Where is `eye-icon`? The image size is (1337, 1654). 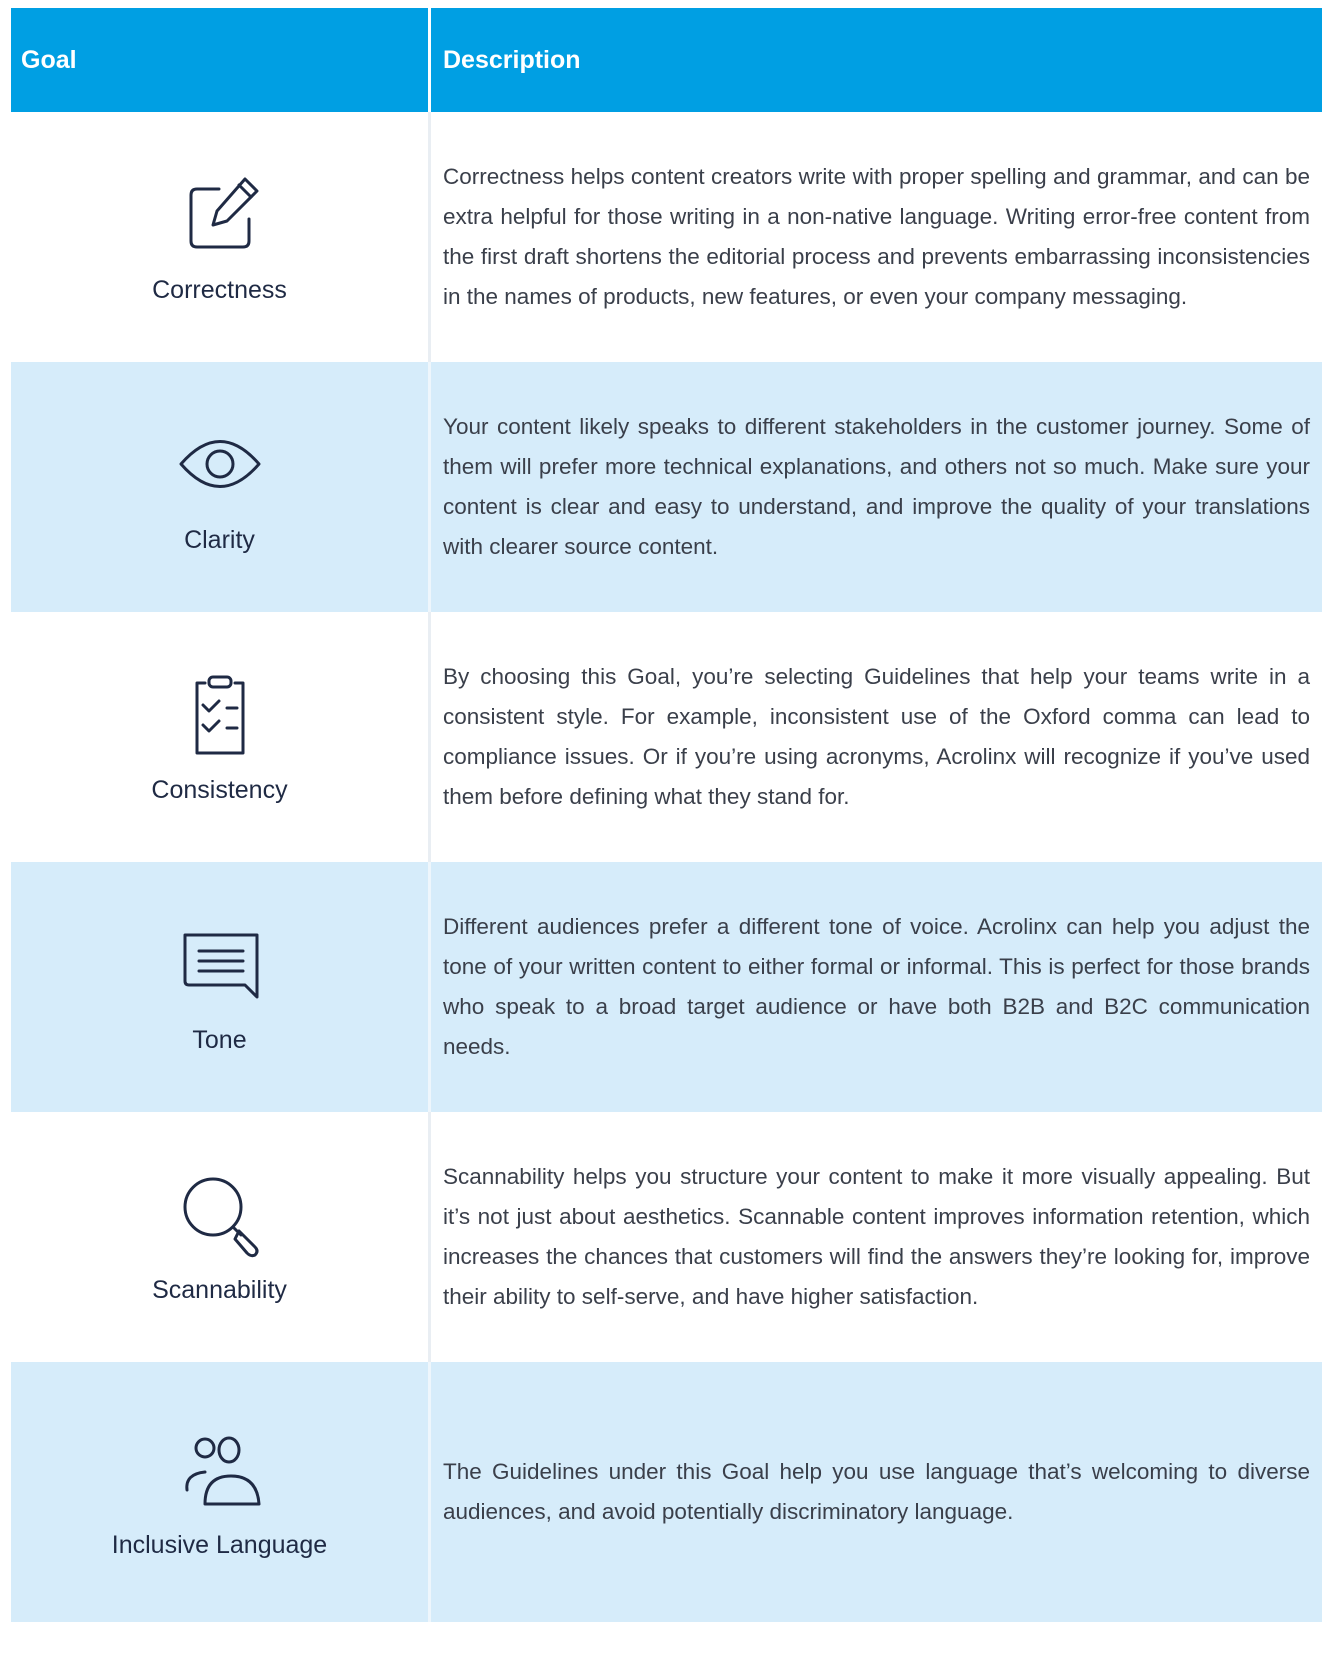
eye-icon is located at coordinates (219, 464).